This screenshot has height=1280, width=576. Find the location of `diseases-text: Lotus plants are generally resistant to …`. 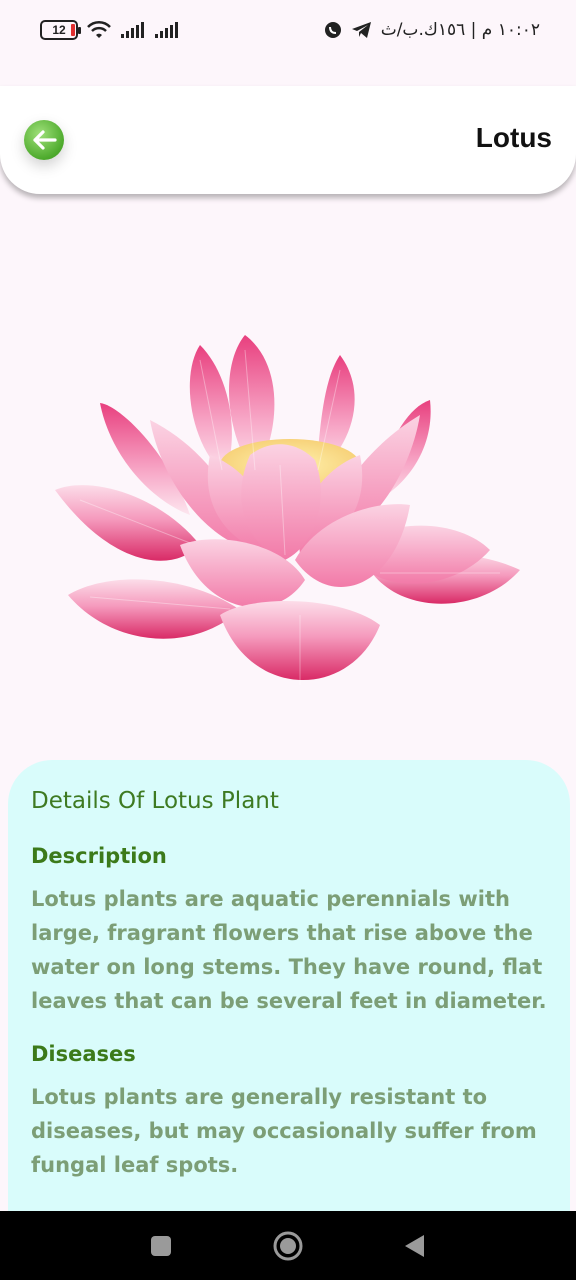

diseases-text: Lotus plants are generally resistant to … is located at coordinates (284, 1131).